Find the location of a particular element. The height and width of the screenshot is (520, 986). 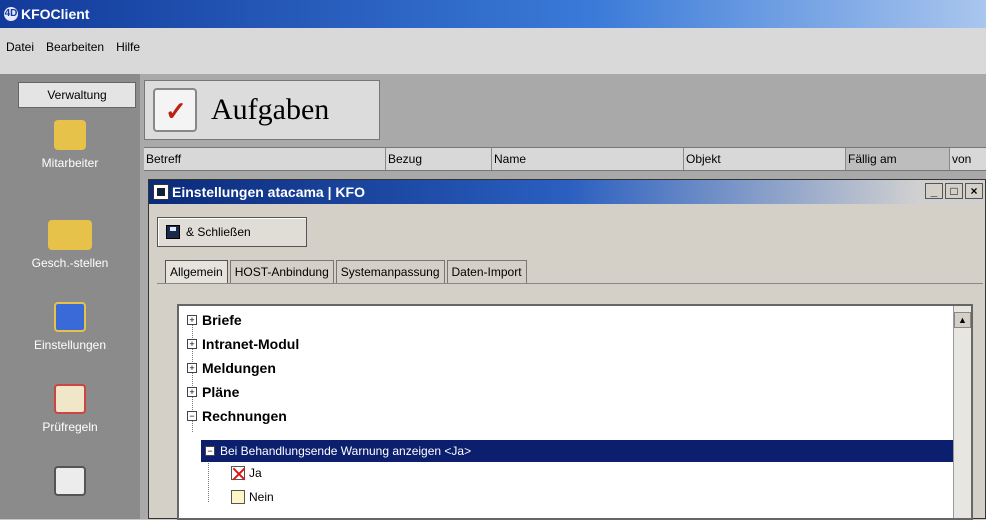

scroll-up-icon: ▲ is located at coordinates (962, 320).